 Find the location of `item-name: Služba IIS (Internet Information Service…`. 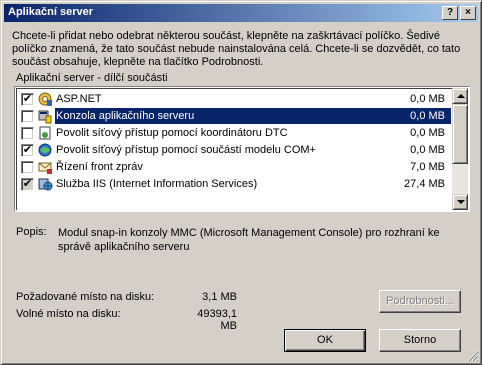

item-name: Služba IIS (Internet Information Service… is located at coordinates (157, 184).